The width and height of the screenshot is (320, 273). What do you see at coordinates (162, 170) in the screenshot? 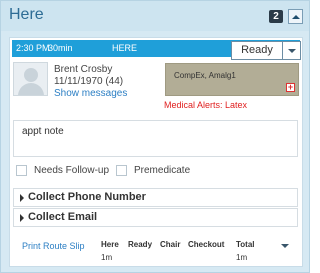
I see `premedicate-label: Premedicate` at bounding box center [162, 170].